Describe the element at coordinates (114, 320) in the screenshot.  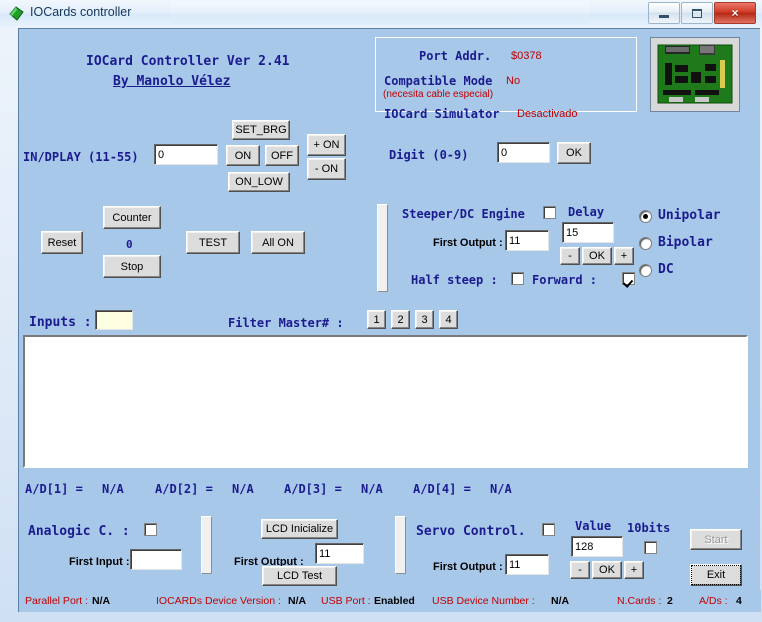
I see `inputs-value-field` at that location.